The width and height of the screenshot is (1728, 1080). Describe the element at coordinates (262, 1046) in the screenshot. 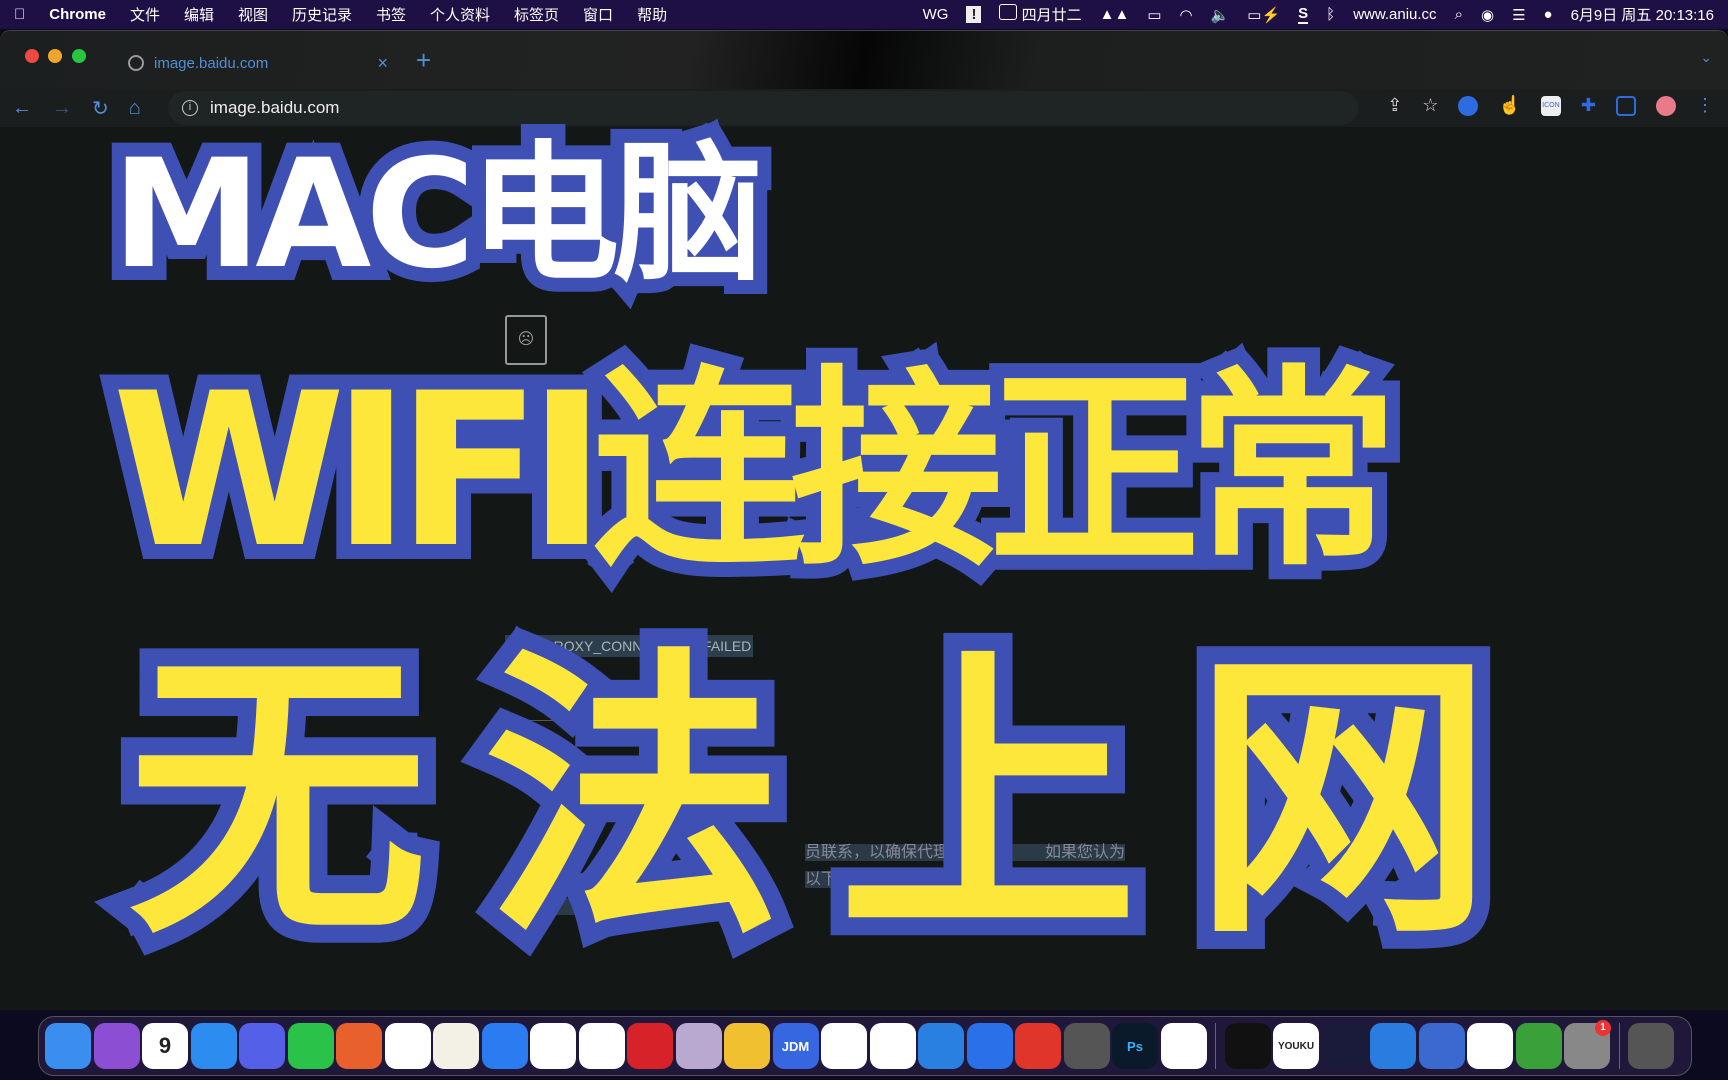

I see `dock-quark-icon` at that location.